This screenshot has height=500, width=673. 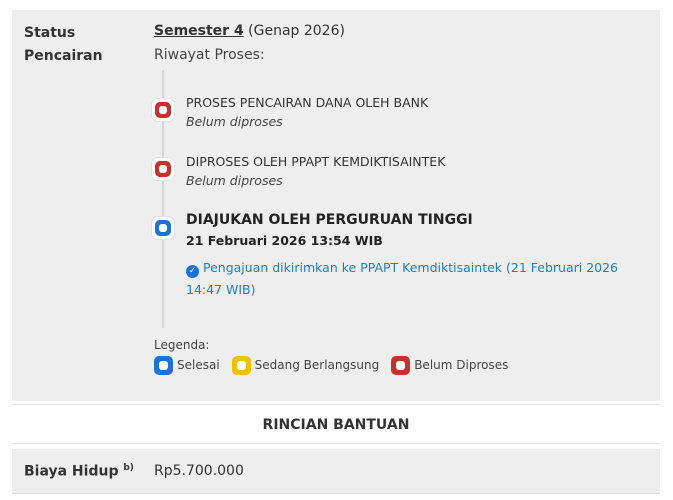 I want to click on semester-line: Semester 4 (Genap 2026), so click(x=249, y=31).